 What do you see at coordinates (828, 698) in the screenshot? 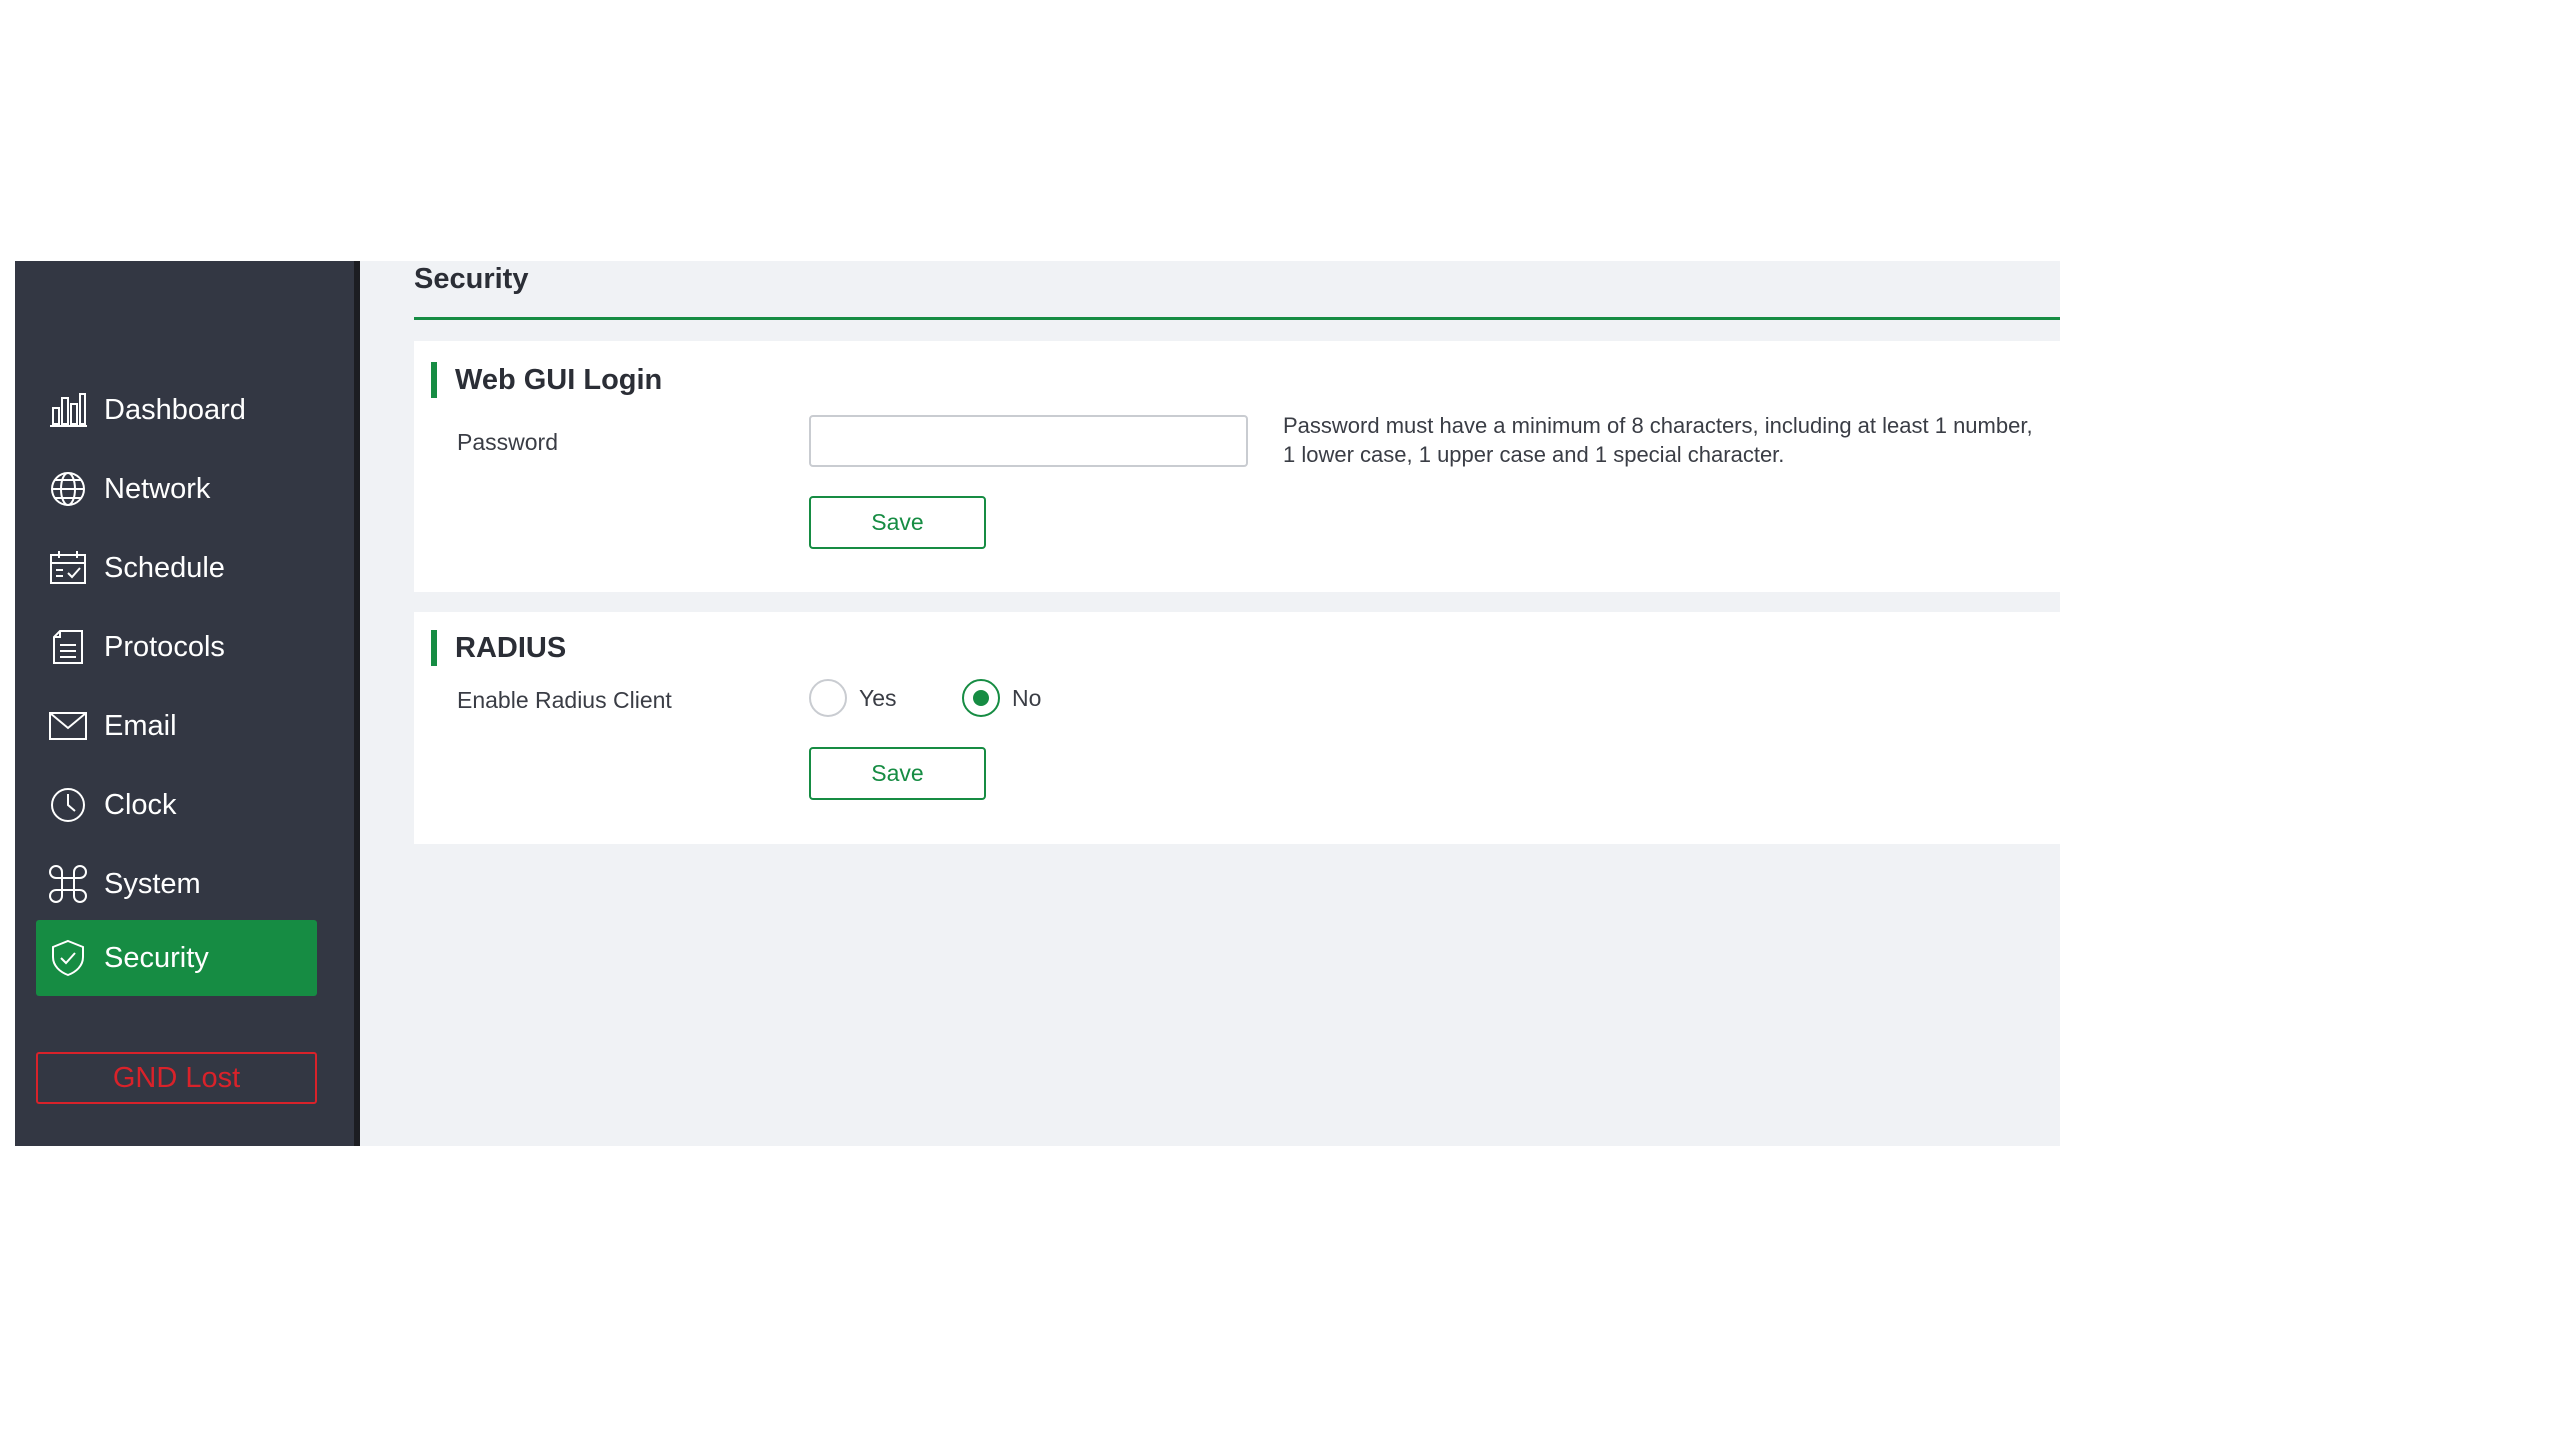
I see `radio-unchecked-icon` at bounding box center [828, 698].